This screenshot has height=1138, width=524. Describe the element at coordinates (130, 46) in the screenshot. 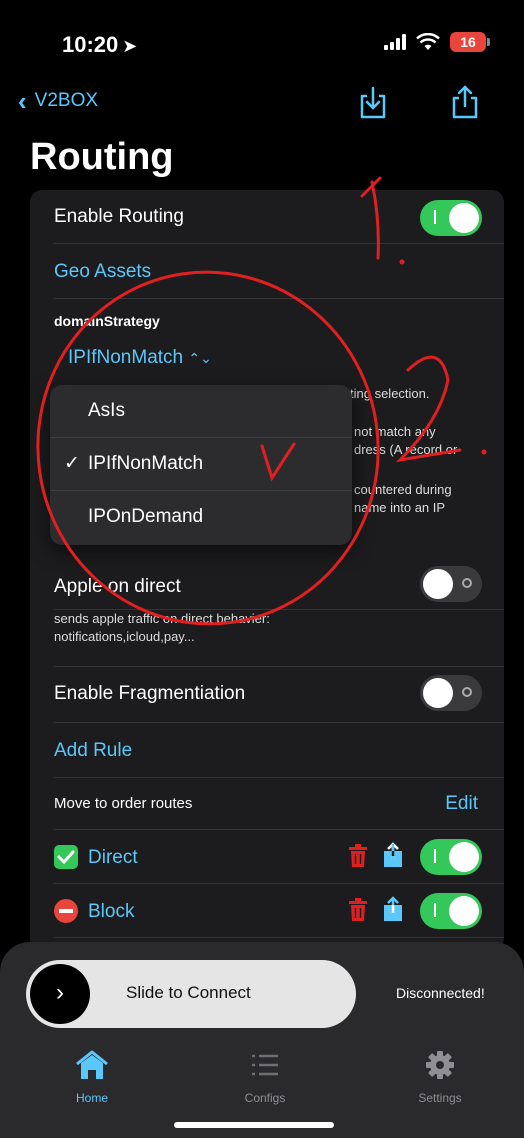

I see `location-arrow-icon: ➤` at that location.